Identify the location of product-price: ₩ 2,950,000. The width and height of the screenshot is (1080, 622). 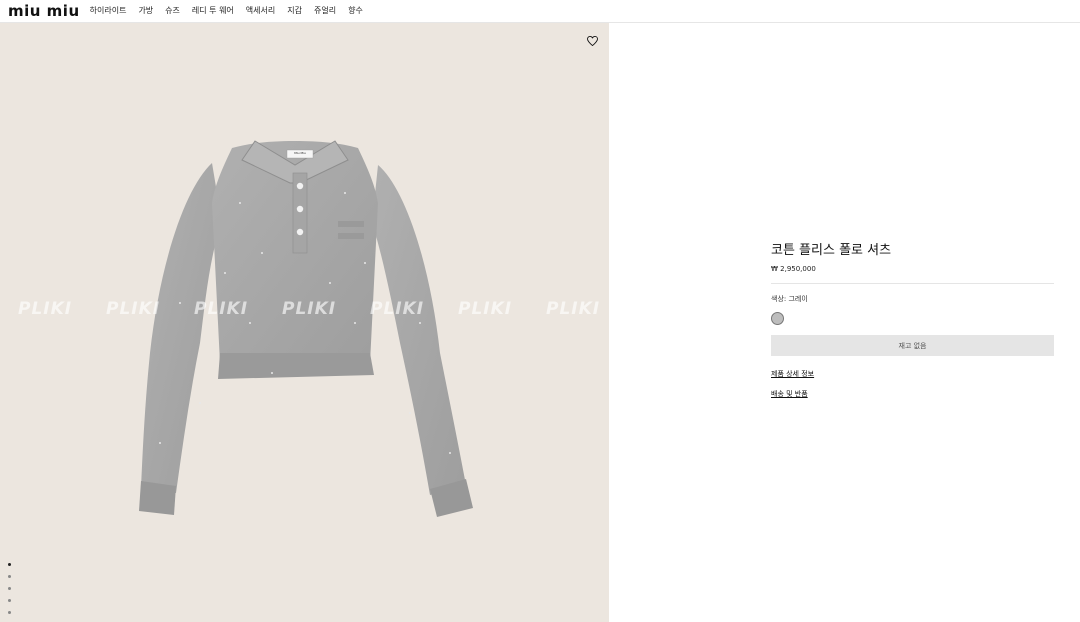
(793, 269).